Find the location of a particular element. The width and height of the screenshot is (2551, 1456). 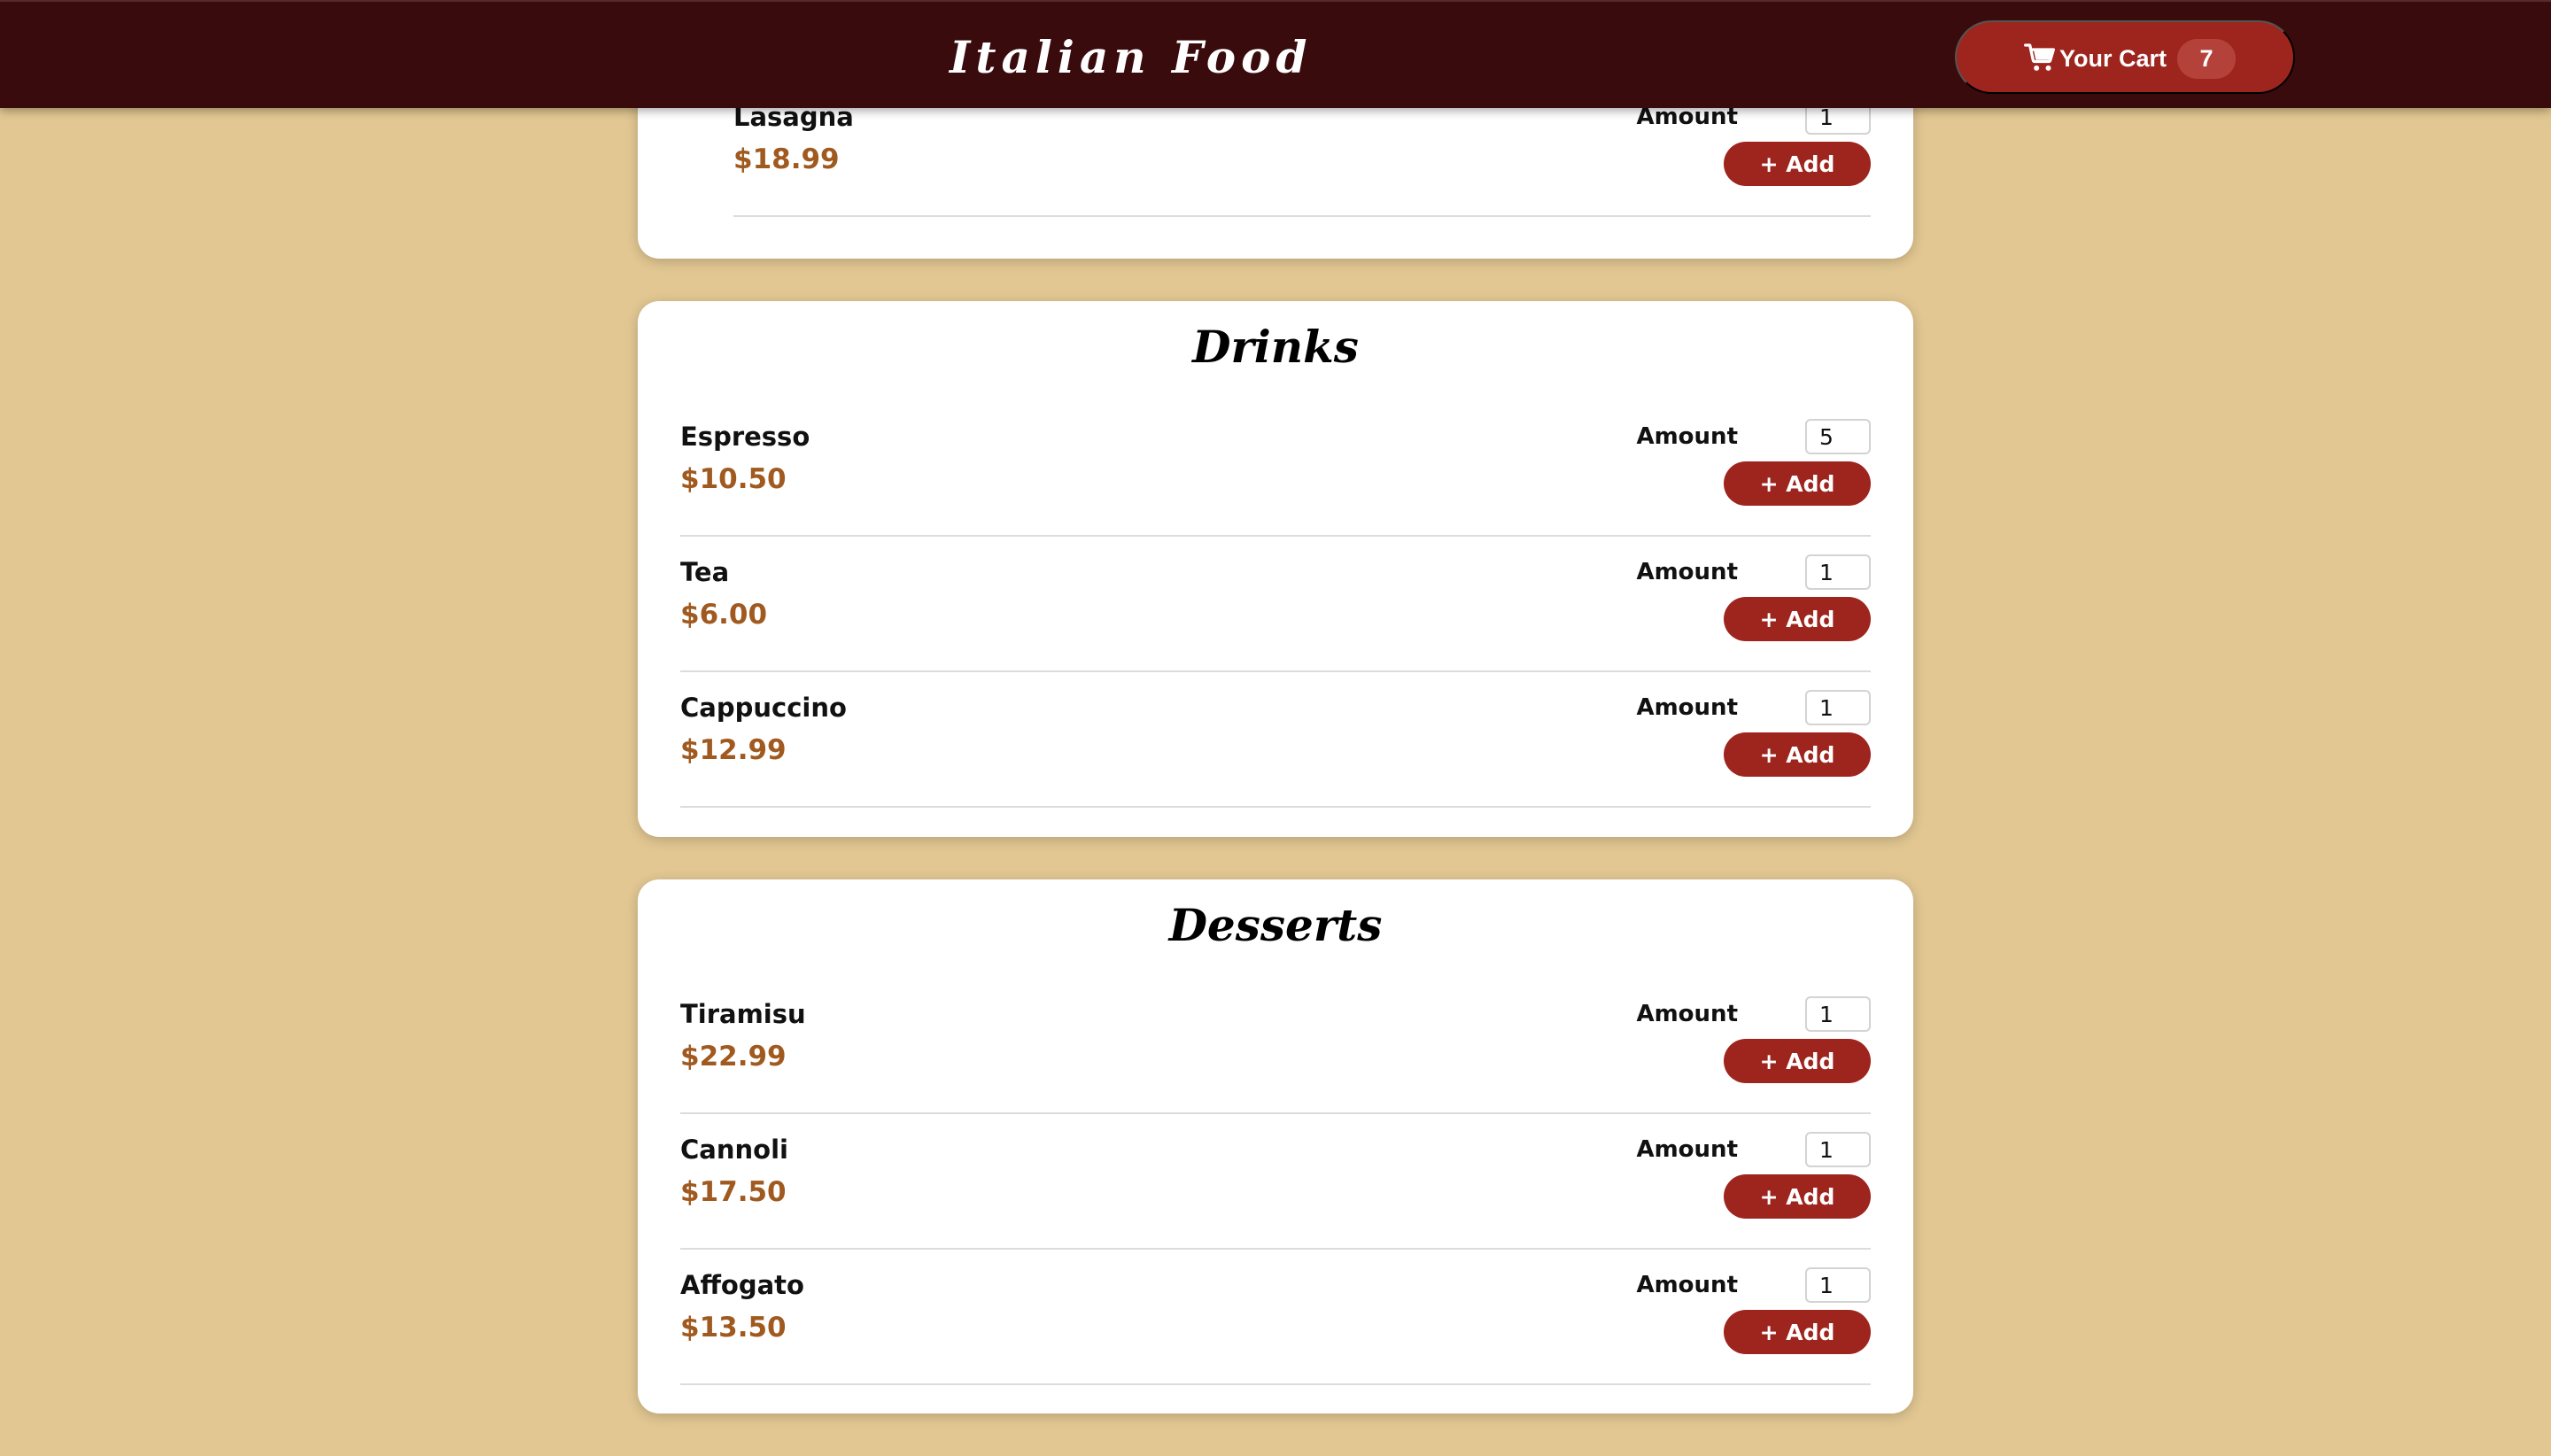

item-price: $6.00 is located at coordinates (724, 615).